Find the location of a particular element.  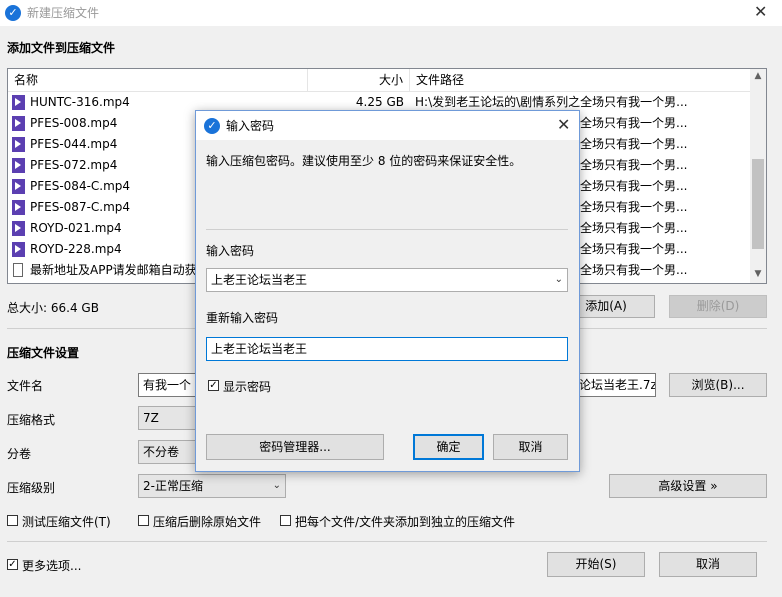

app-logo-icon: ✓ is located at coordinates (13, 13).